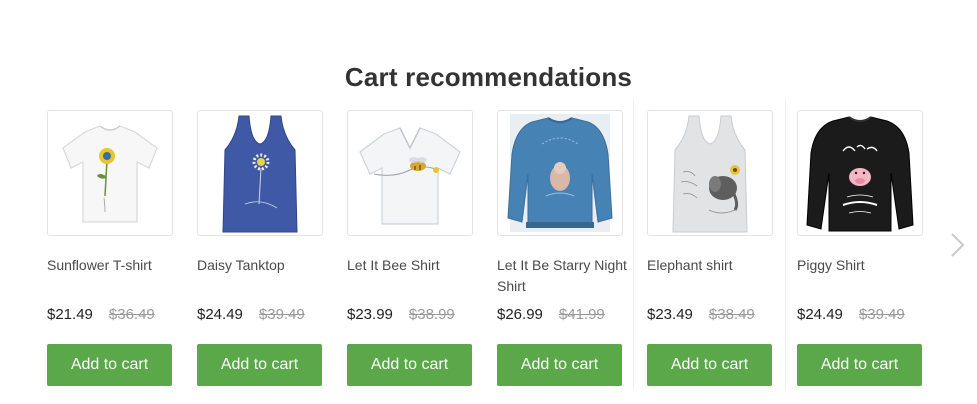 The width and height of the screenshot is (977, 404). Describe the element at coordinates (117, 265) in the screenshot. I see `product-title: Sunflower T-shirt` at that location.